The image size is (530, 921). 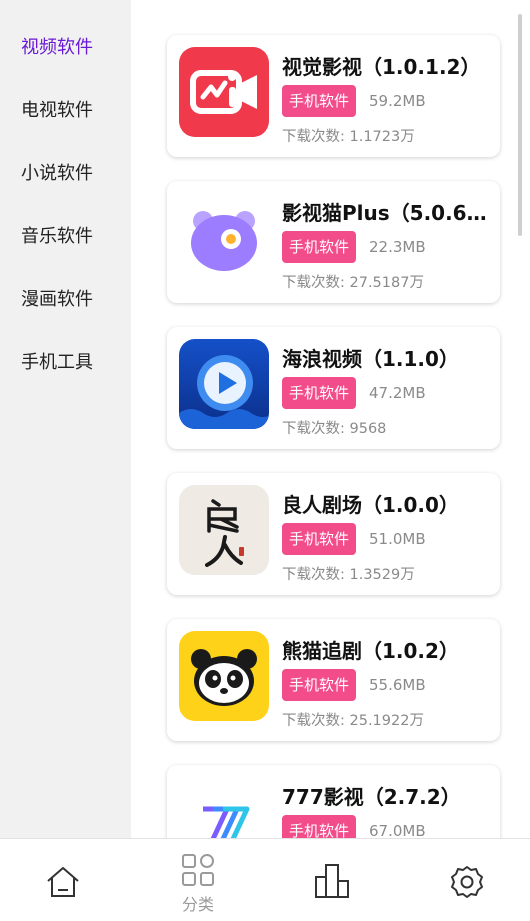 I want to click on calligraphy-icon, so click(x=224, y=530).